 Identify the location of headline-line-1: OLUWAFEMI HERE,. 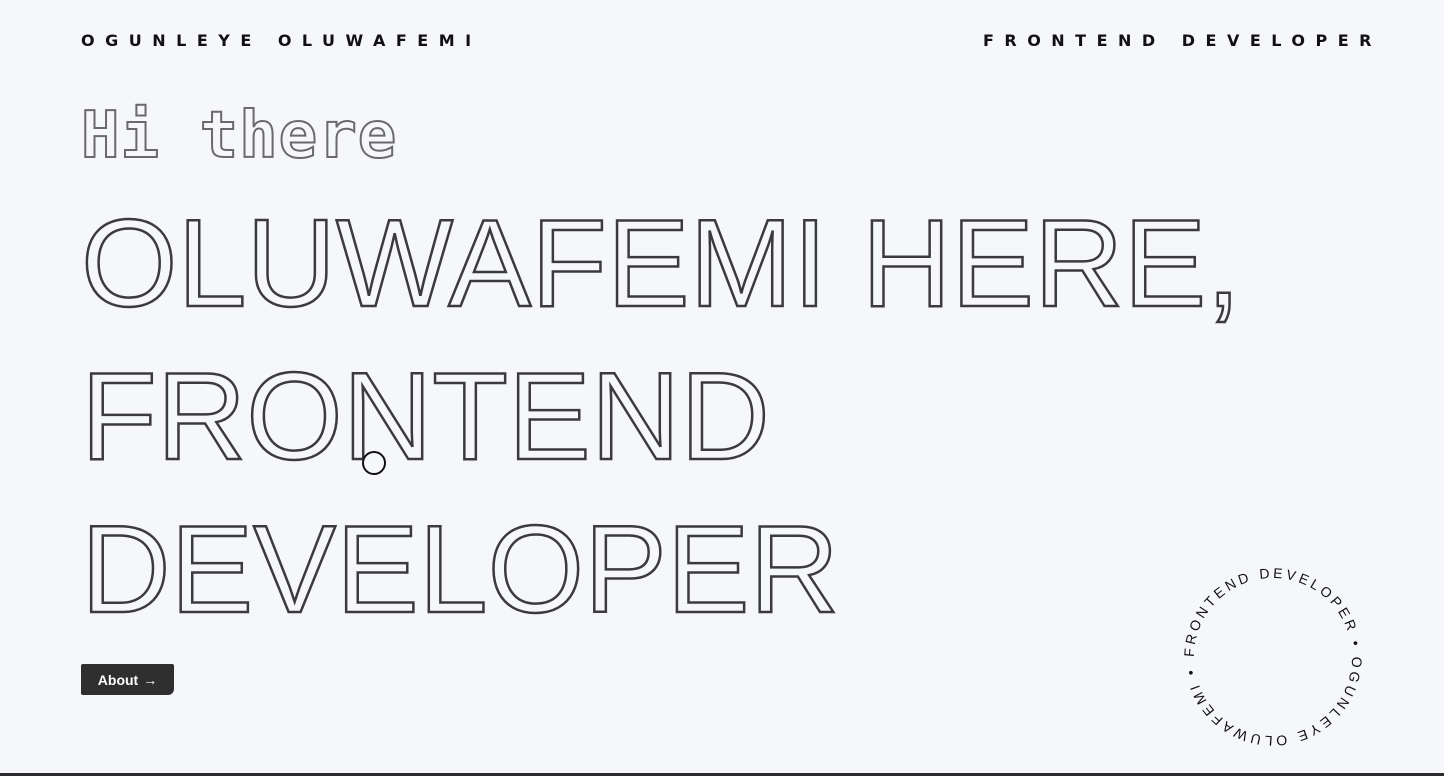
(661, 264).